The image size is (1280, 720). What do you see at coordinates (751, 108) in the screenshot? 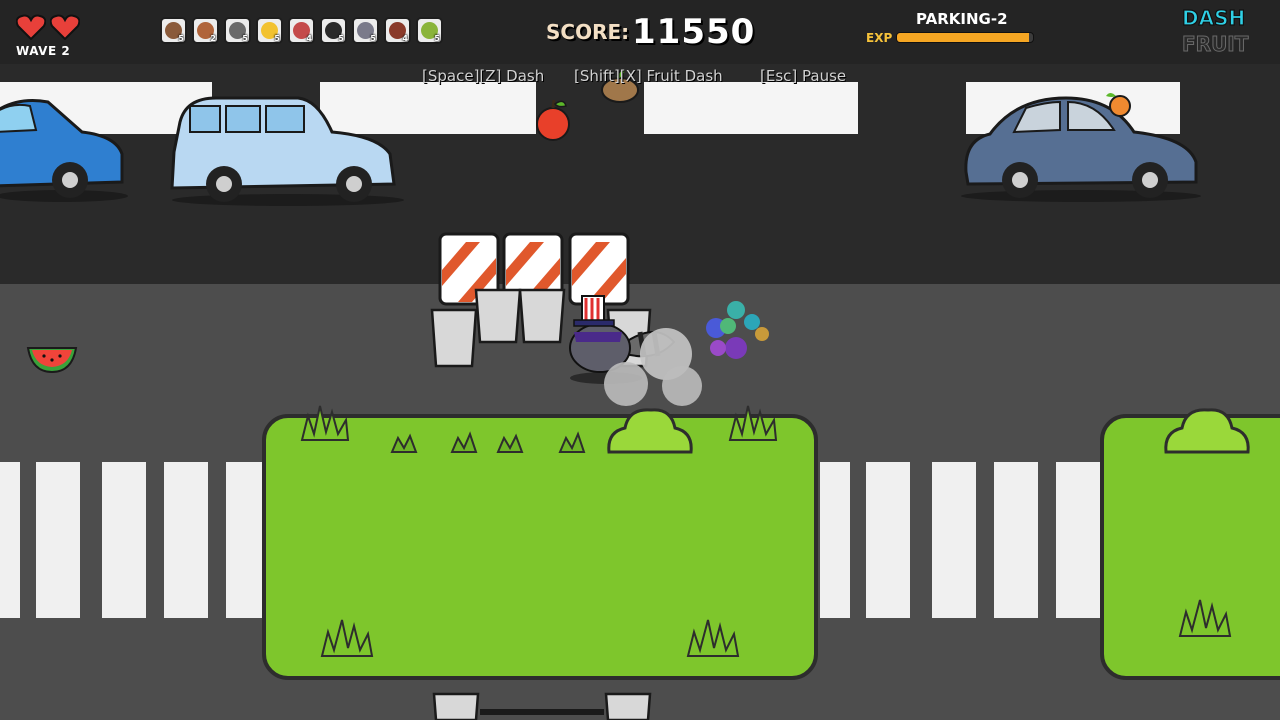
I see `parking-line` at bounding box center [751, 108].